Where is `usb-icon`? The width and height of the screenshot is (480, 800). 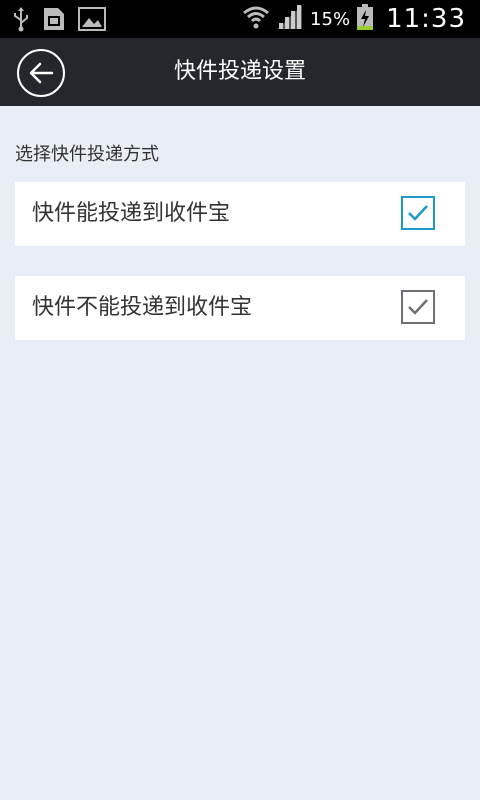
usb-icon is located at coordinates (21, 21).